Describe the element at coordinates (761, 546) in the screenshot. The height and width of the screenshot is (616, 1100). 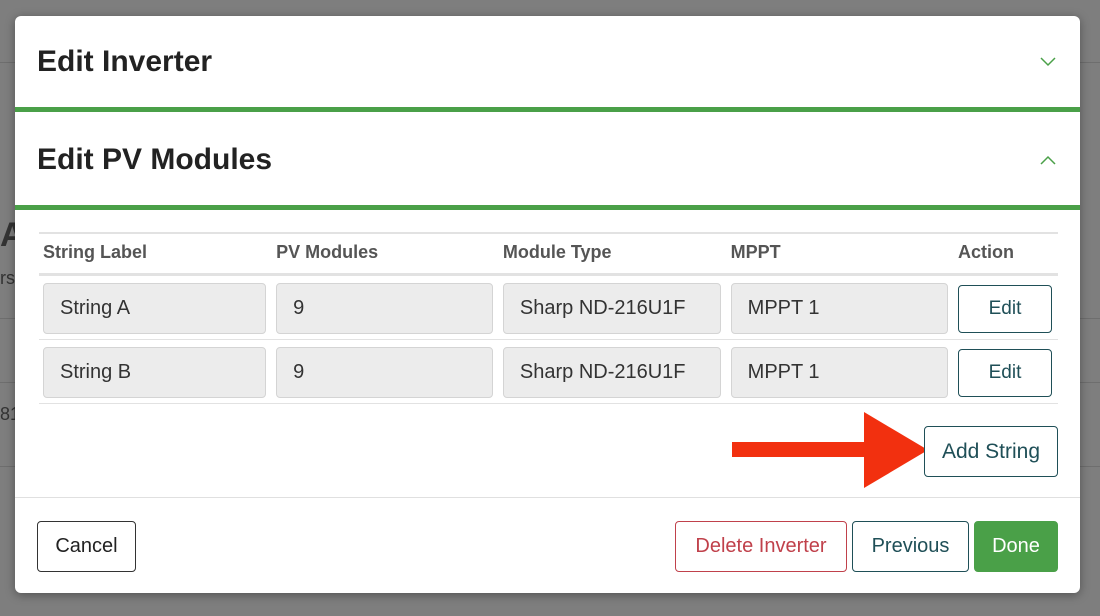
I see `delete-inverter-button: Delete Inverter` at that location.